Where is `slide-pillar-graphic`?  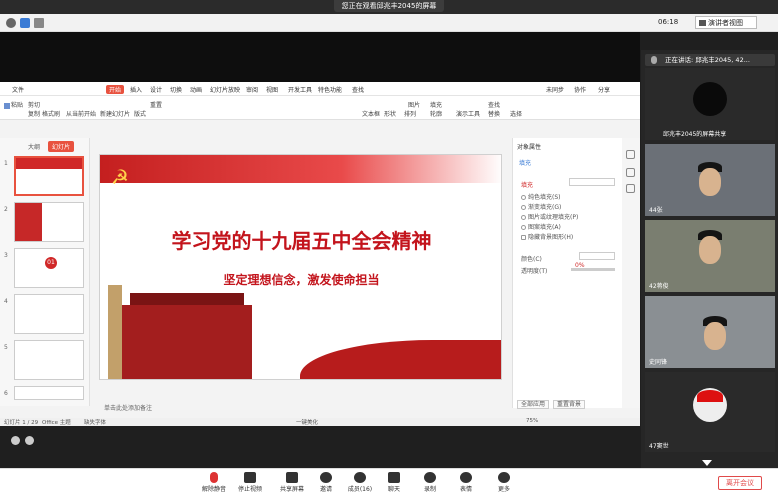
slide-pillar-graphic is located at coordinates (115, 332).